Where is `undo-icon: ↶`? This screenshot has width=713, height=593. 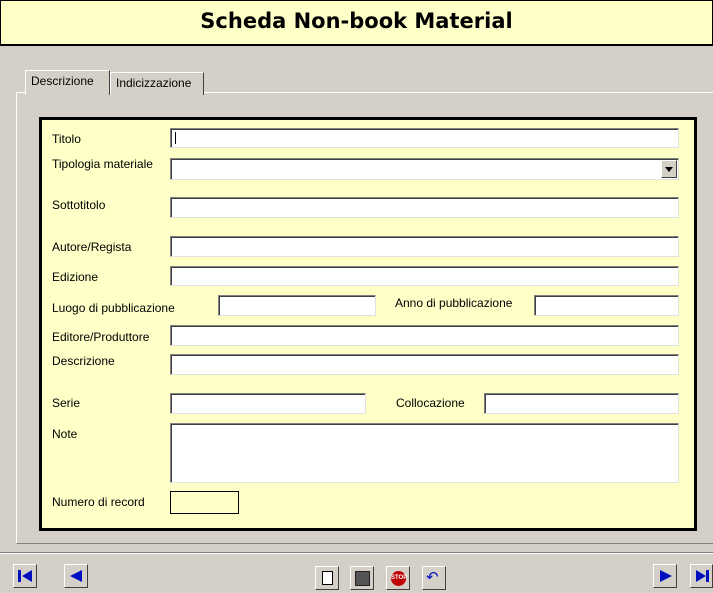 undo-icon: ↶ is located at coordinates (432, 577).